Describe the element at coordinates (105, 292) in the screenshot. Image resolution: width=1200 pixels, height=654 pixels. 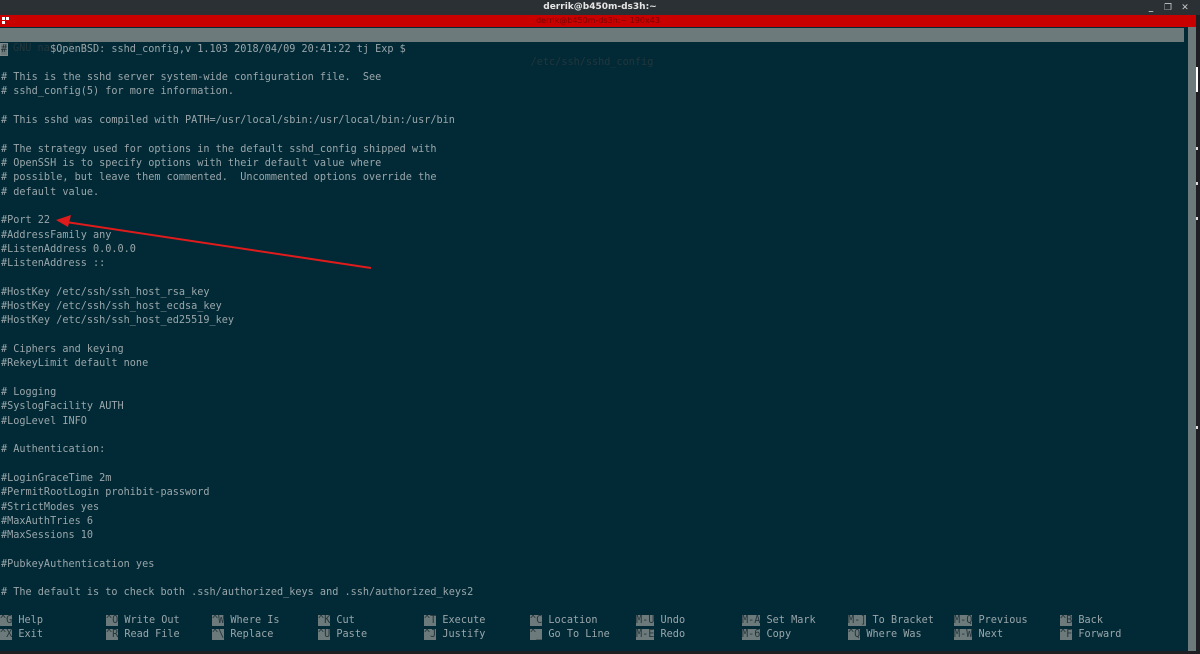
I see `line-text: #HostKey /etc/ssh/ssh_host_rsa_key` at that location.